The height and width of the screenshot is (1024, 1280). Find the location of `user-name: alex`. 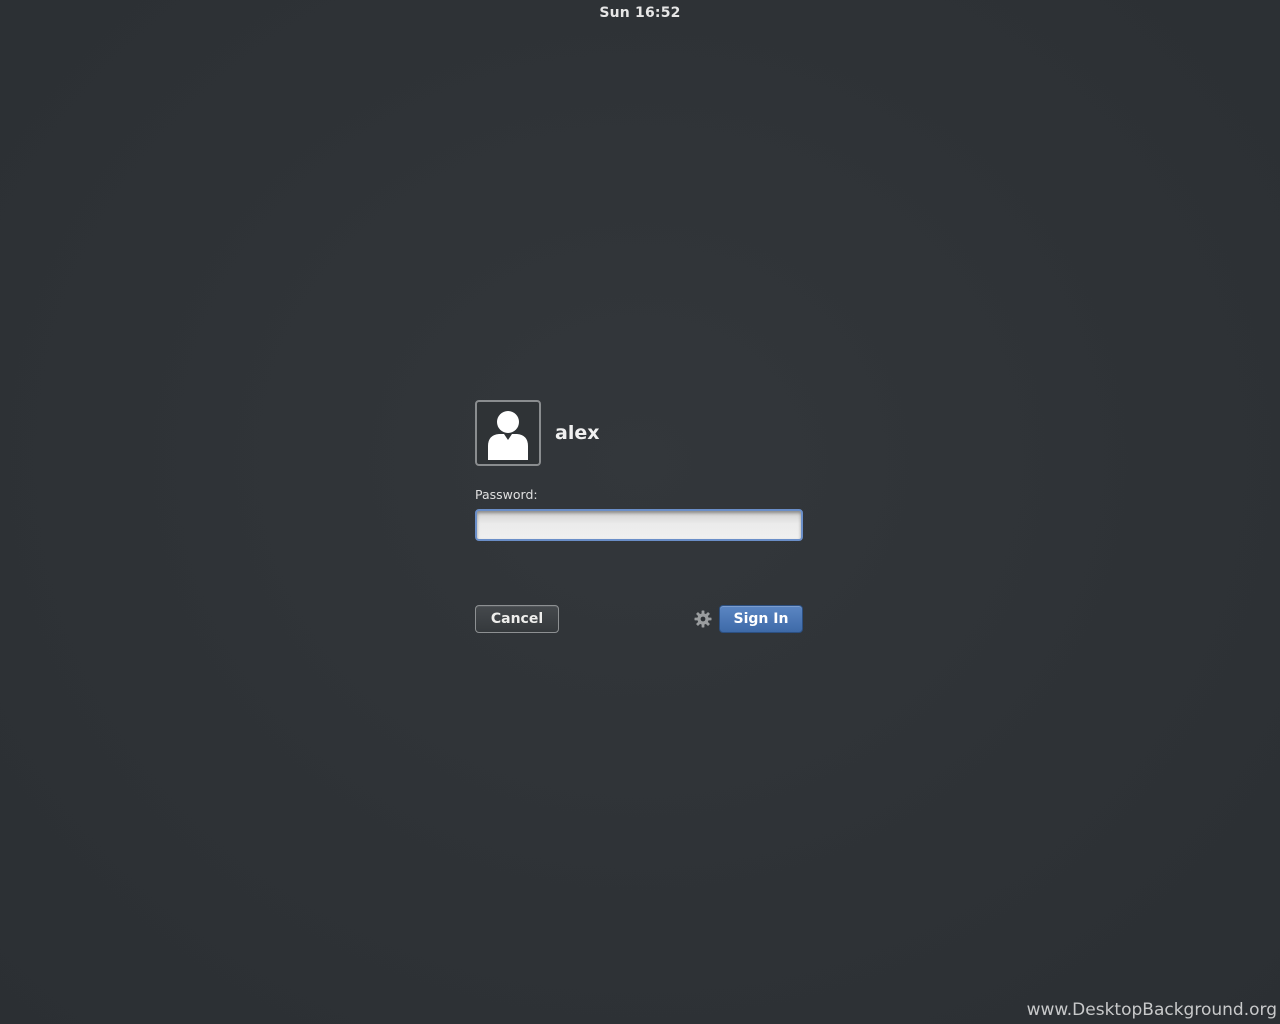

user-name: alex is located at coordinates (577, 433).